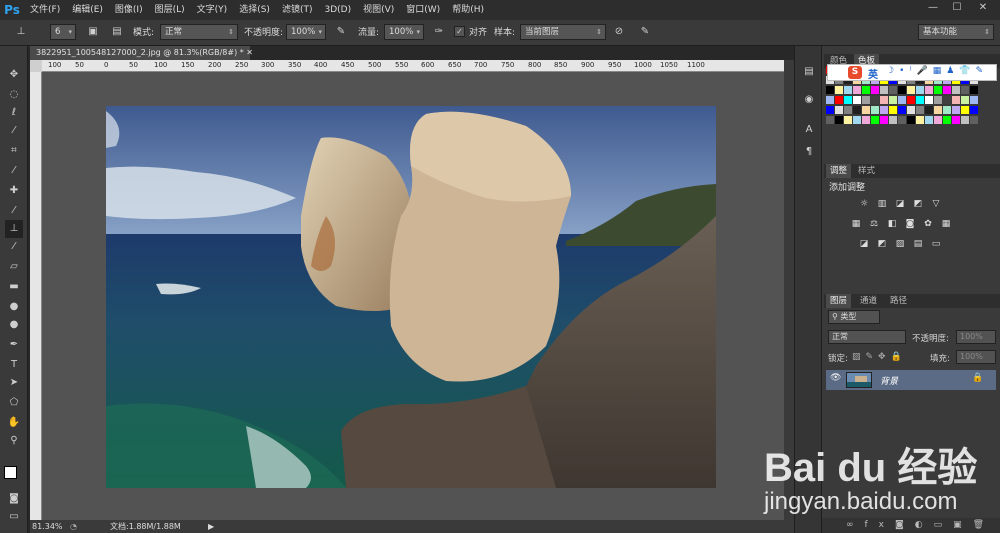 The image size is (1000, 533). I want to click on hand-tool-icon: ✋, so click(14, 423).